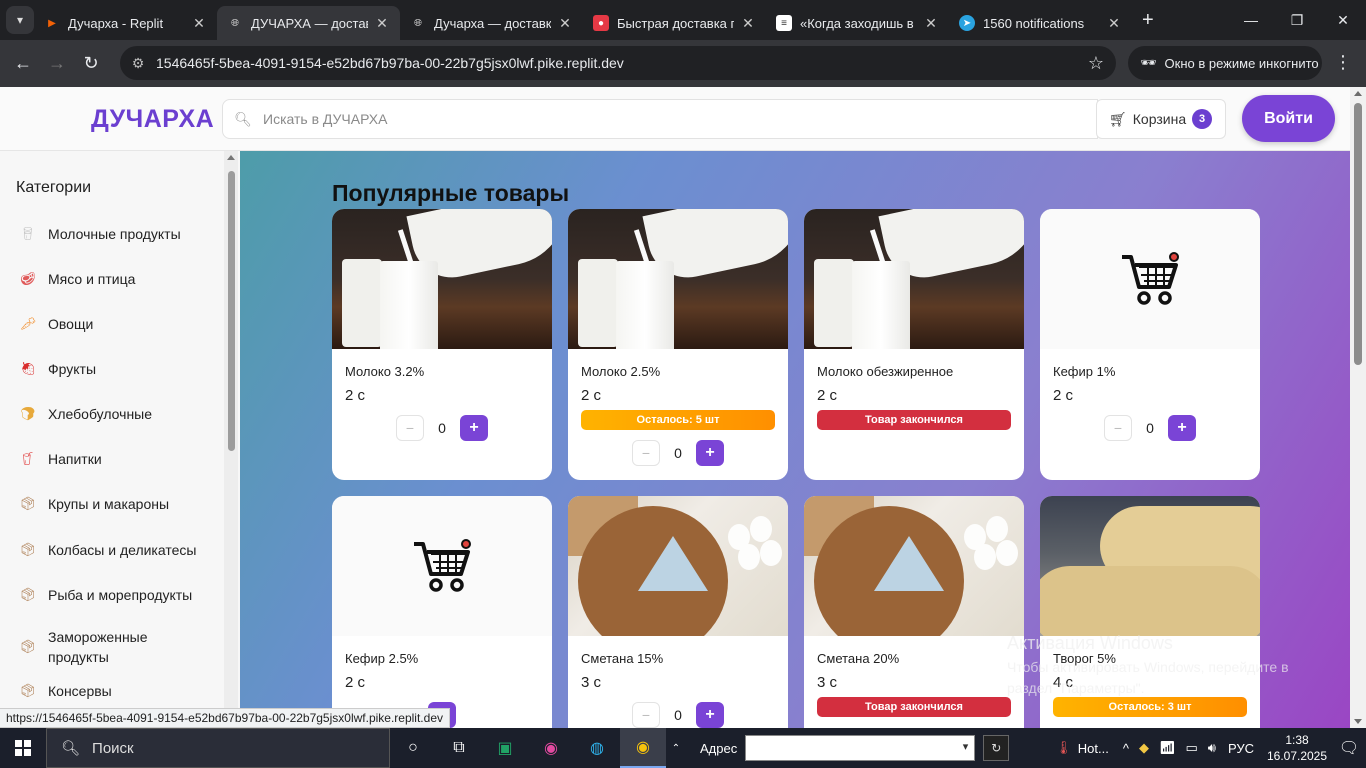  What do you see at coordinates (91, 63) in the screenshot?
I see `reload-icon: ↻` at bounding box center [91, 63].